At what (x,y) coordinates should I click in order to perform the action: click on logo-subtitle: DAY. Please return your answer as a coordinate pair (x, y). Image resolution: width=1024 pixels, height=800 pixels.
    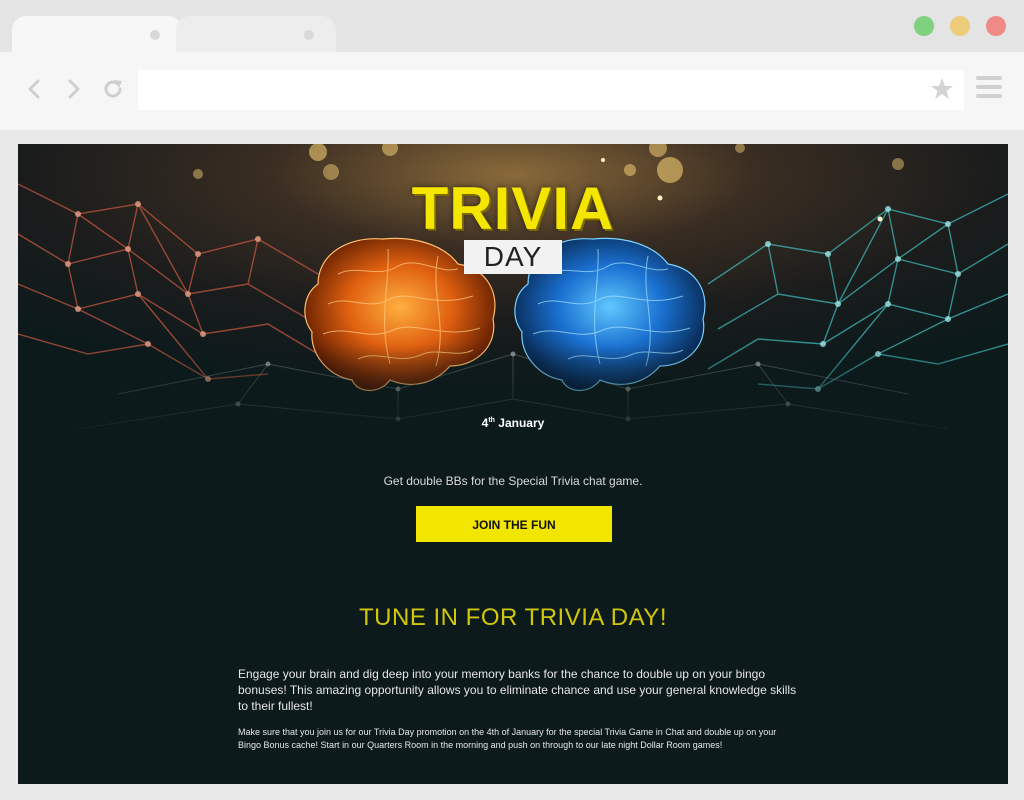
    Looking at the image, I should click on (513, 257).